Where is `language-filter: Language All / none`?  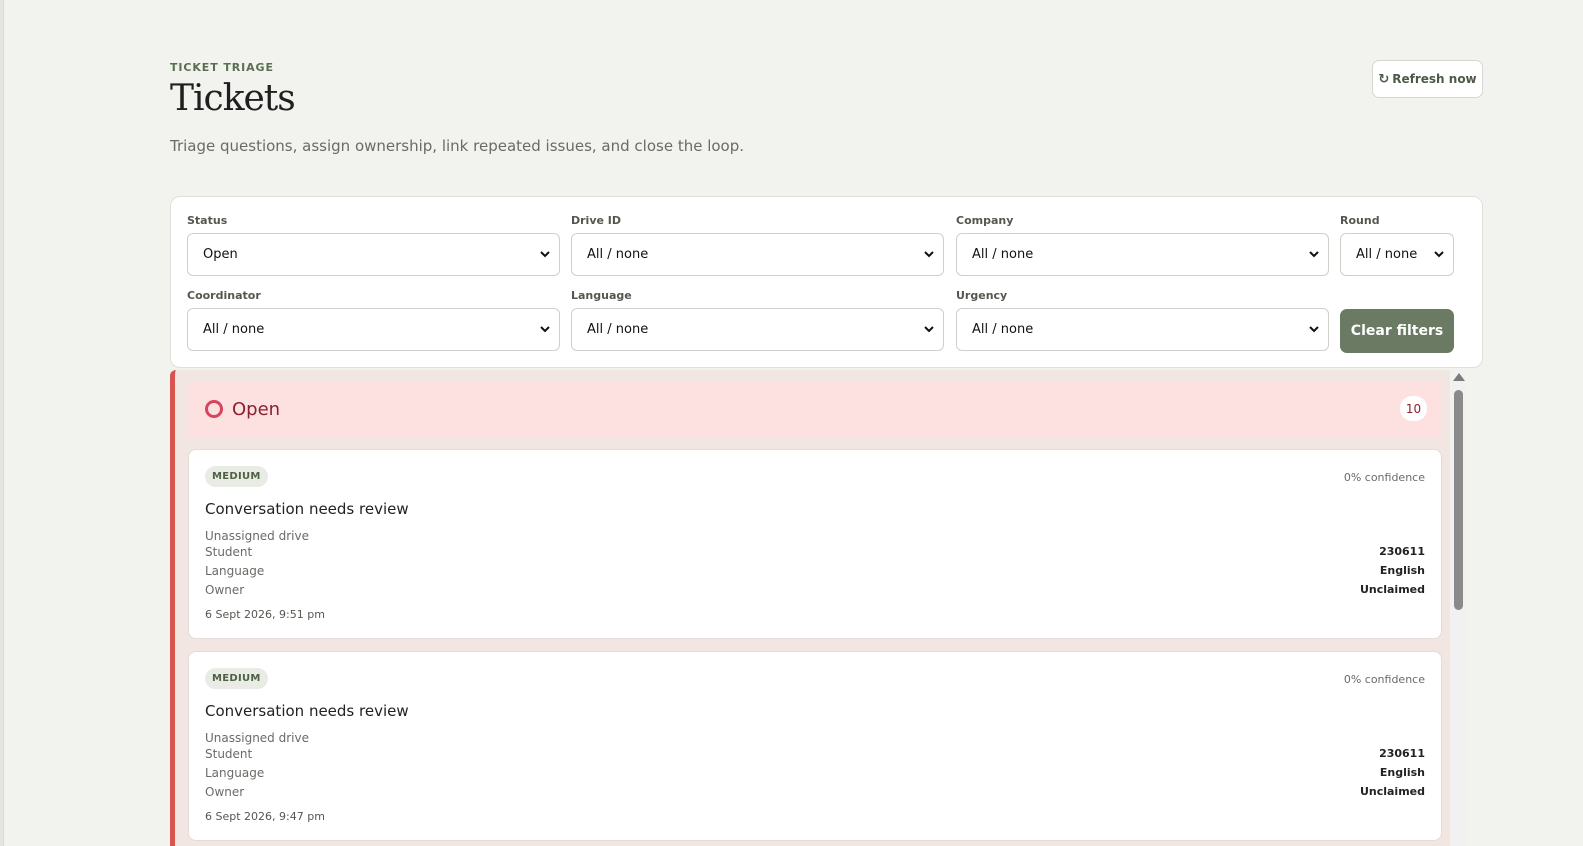 language-filter: Language All / none is located at coordinates (757, 320).